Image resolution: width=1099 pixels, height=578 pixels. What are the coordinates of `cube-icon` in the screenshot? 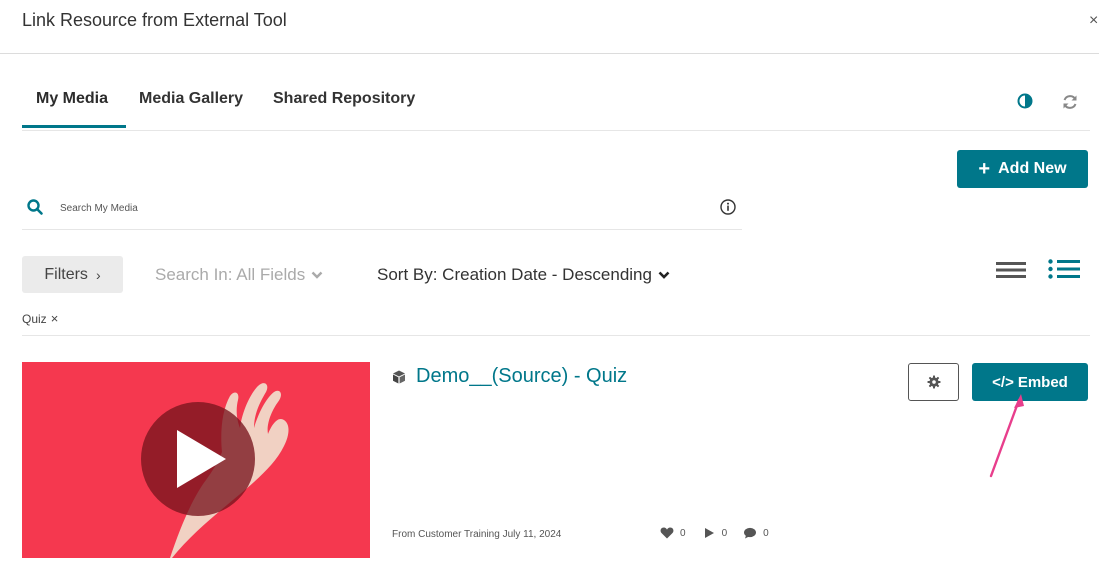 It's located at (399, 376).